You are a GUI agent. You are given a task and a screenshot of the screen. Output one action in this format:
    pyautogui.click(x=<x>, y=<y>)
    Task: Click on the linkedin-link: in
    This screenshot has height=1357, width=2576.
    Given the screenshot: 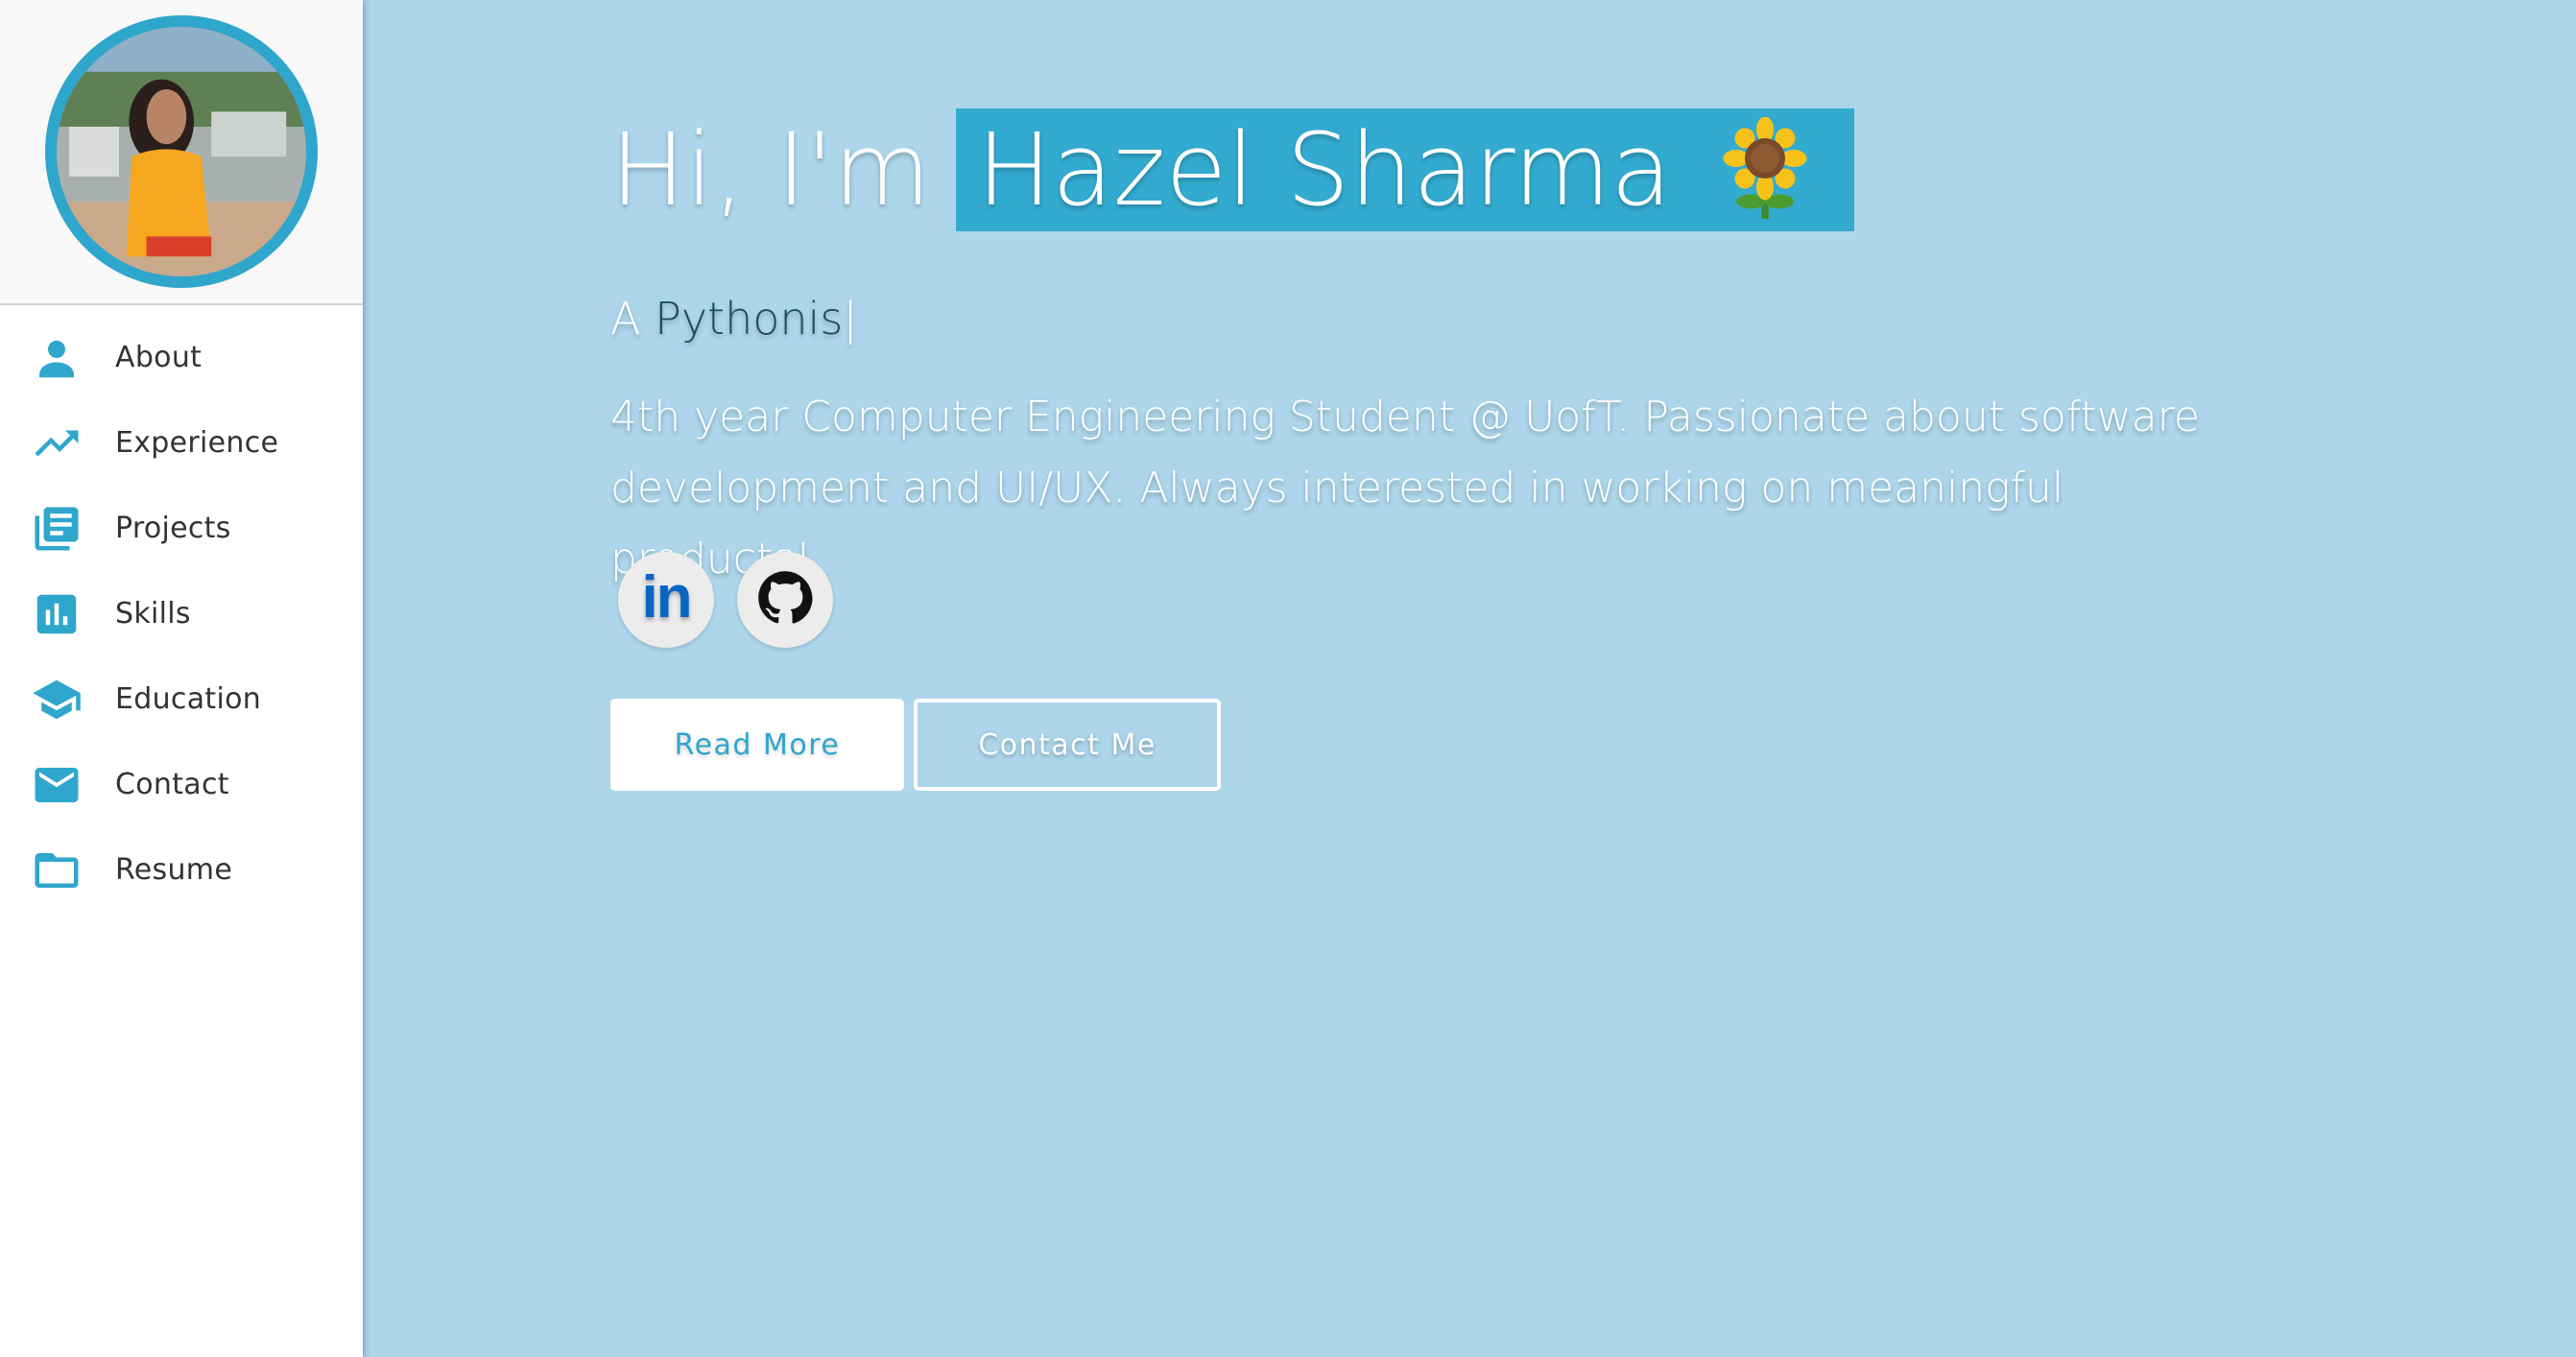 What is the action you would take?
    pyautogui.click(x=666, y=600)
    